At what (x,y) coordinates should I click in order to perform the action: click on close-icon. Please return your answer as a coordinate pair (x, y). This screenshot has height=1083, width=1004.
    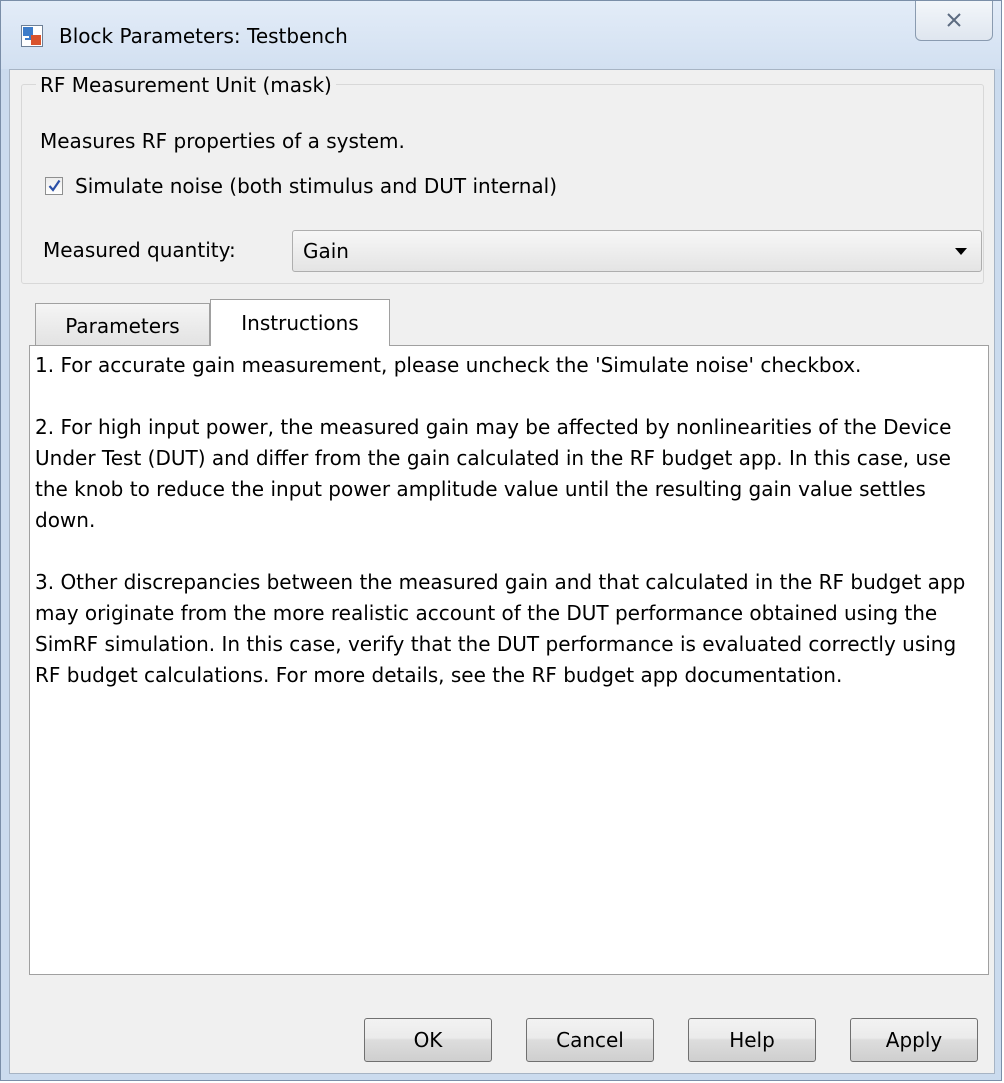
    Looking at the image, I should click on (954, 20).